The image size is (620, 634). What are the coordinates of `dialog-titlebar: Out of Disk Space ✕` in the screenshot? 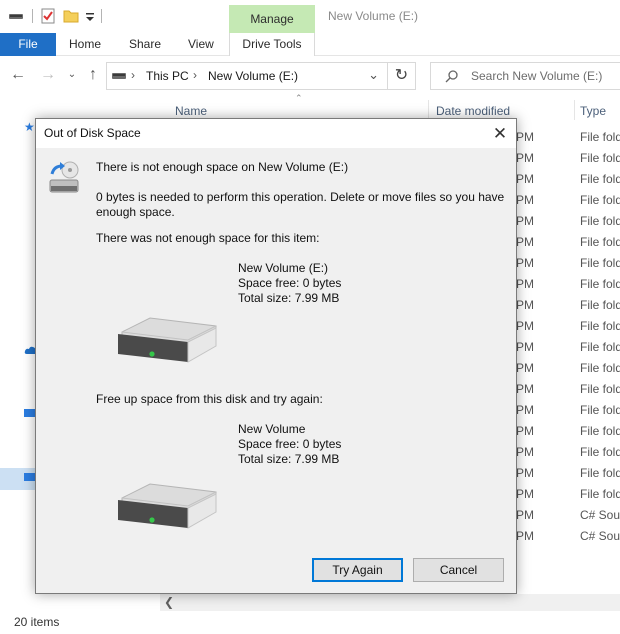 It's located at (276, 133).